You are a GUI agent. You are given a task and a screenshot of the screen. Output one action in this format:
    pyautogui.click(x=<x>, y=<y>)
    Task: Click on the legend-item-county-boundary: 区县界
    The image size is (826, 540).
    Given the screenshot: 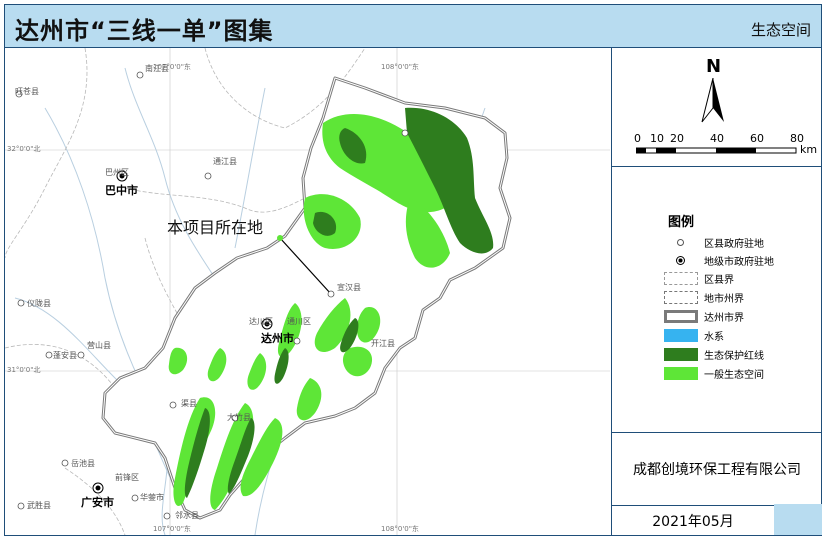 What is the action you would take?
    pyautogui.click(x=699, y=278)
    